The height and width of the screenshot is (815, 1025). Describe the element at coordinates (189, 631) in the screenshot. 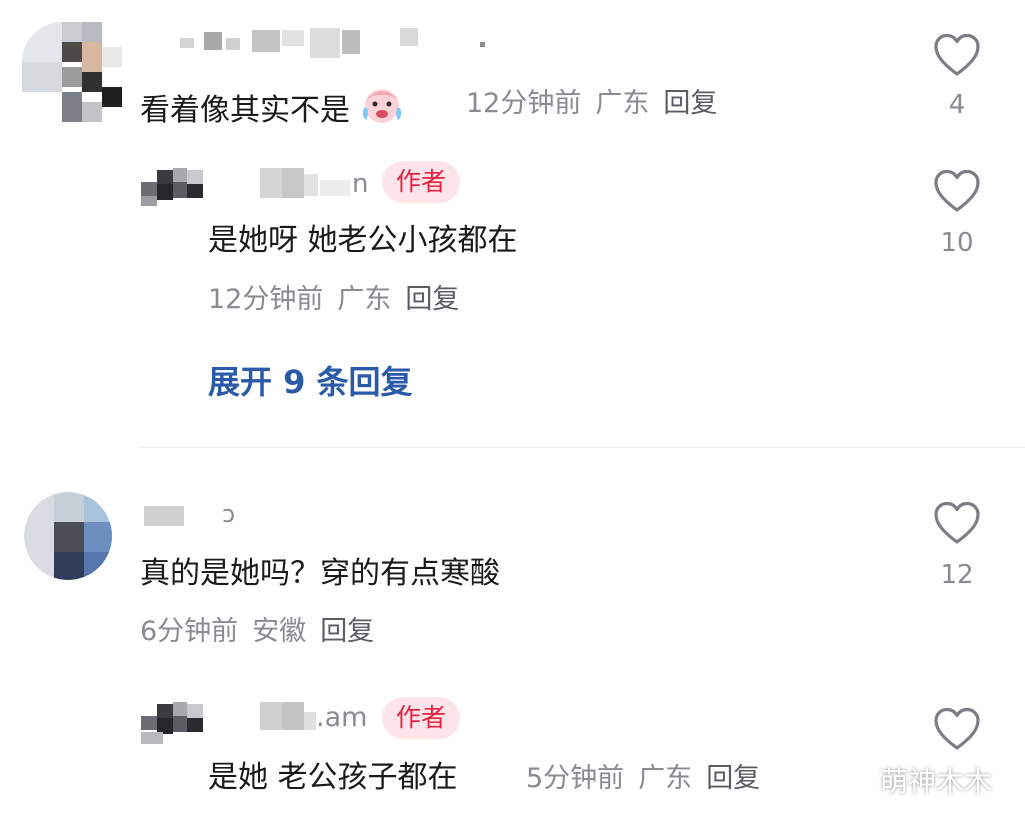

I see `comment-time: 6分钟前` at that location.